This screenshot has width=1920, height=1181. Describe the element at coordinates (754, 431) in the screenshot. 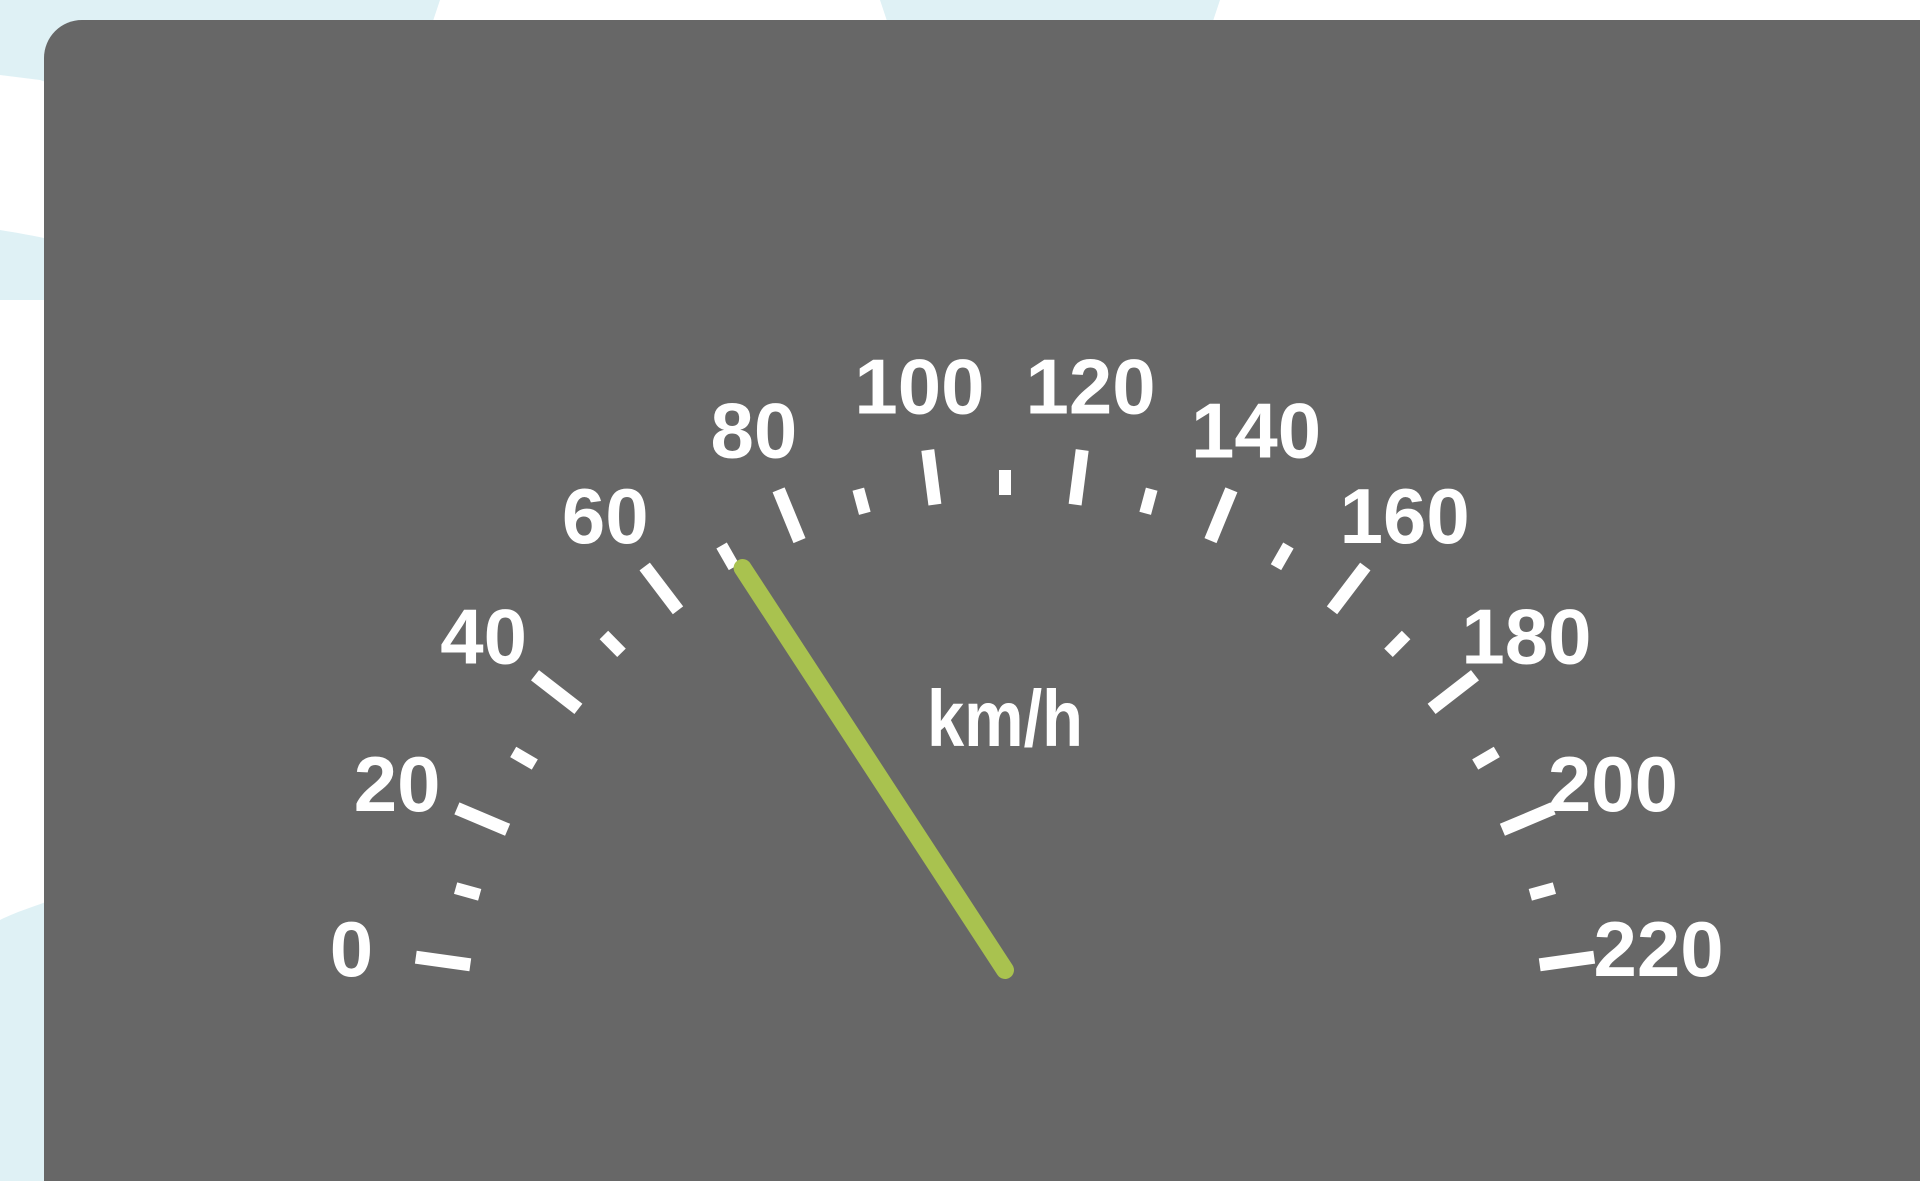

I see `scale-label-80: 80` at that location.